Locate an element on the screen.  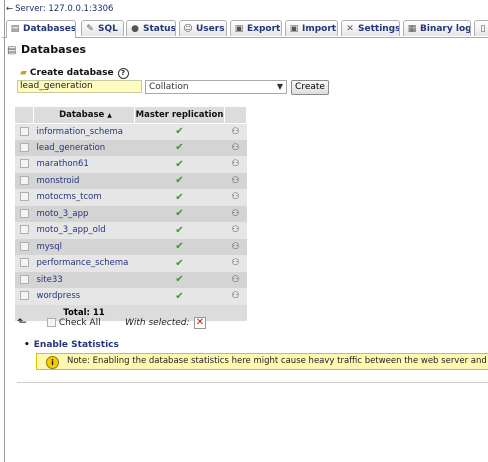
table-row: moto_3_app ✔ ⚇ is located at coordinates (130, 213).